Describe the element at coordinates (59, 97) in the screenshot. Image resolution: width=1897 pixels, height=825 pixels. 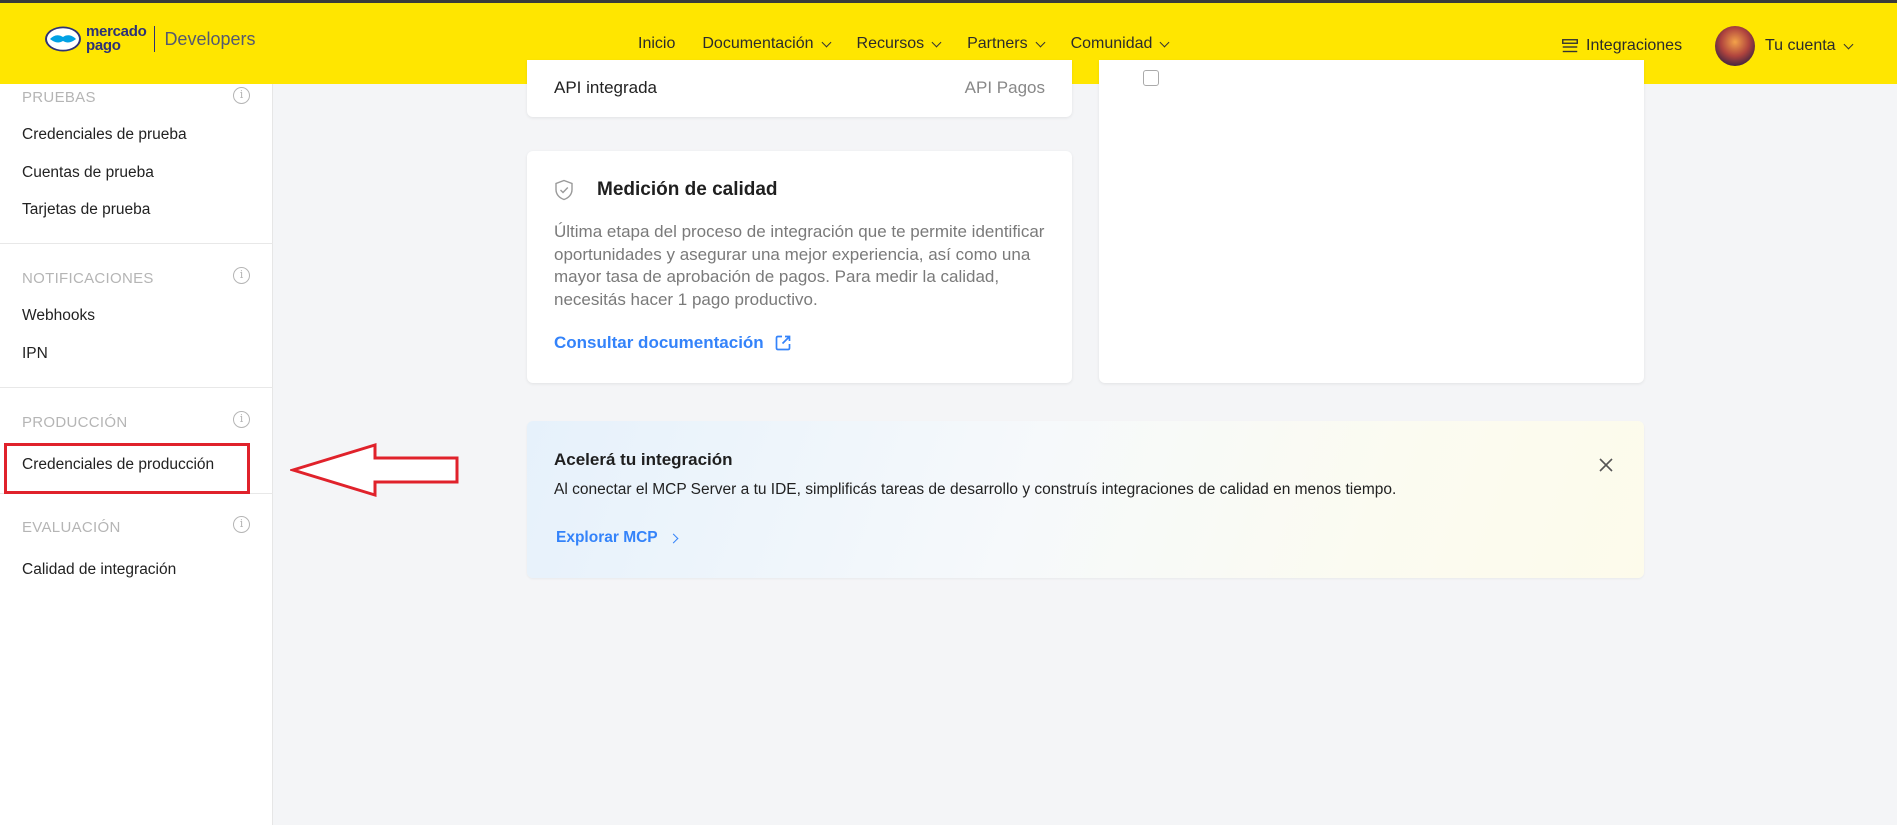
I see `section-title-pruebas: PRUEBAS` at that location.